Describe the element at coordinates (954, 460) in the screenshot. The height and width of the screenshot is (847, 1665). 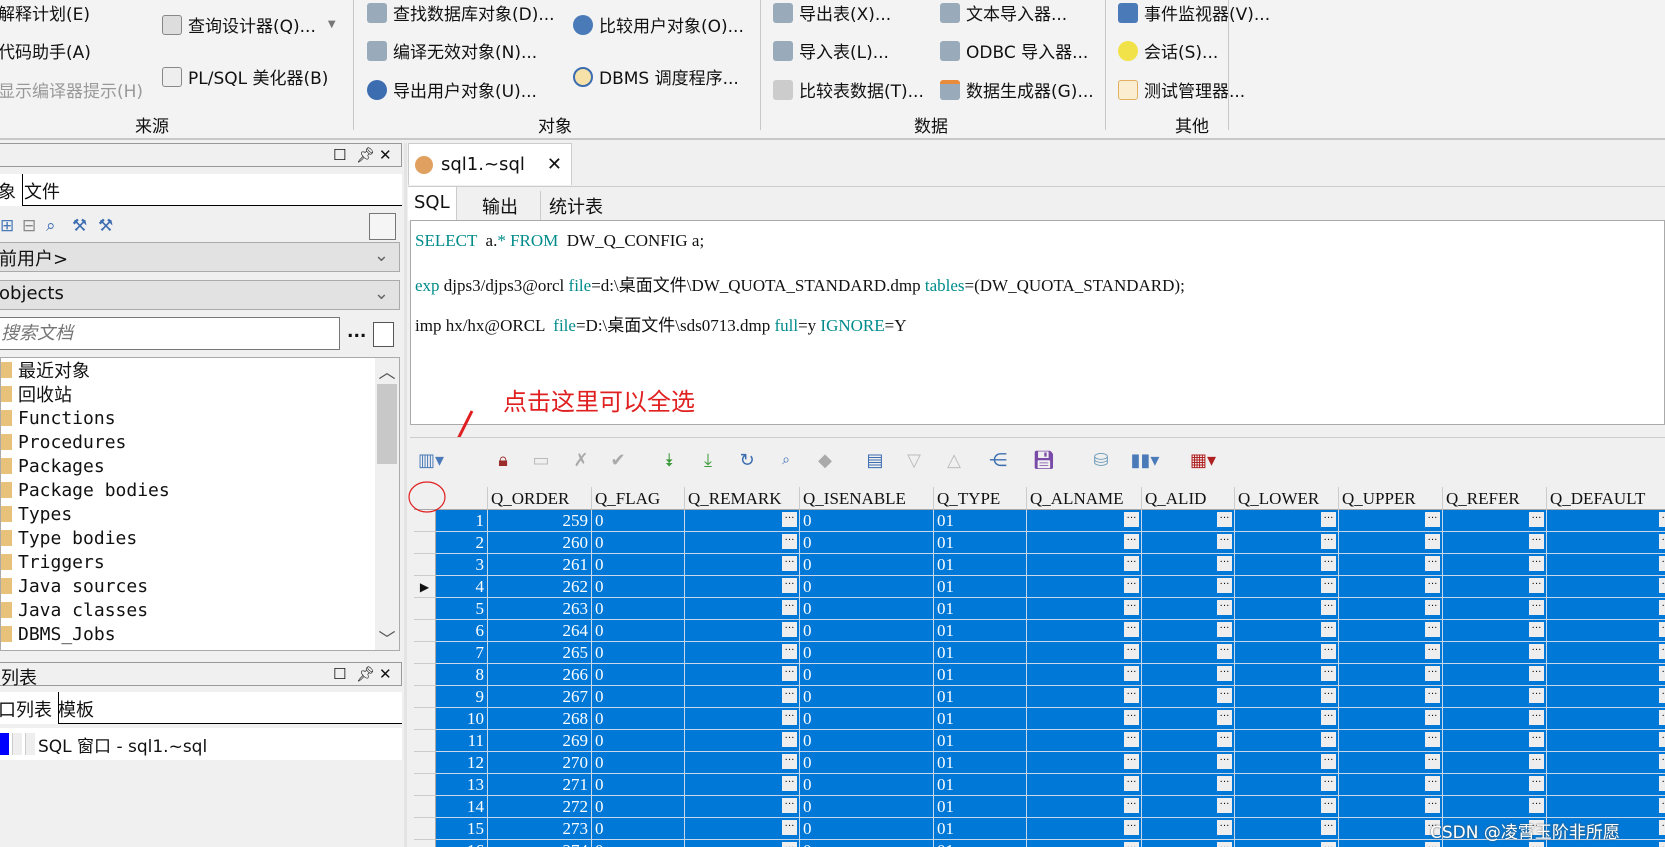
I see `previous-record-icon: △` at that location.